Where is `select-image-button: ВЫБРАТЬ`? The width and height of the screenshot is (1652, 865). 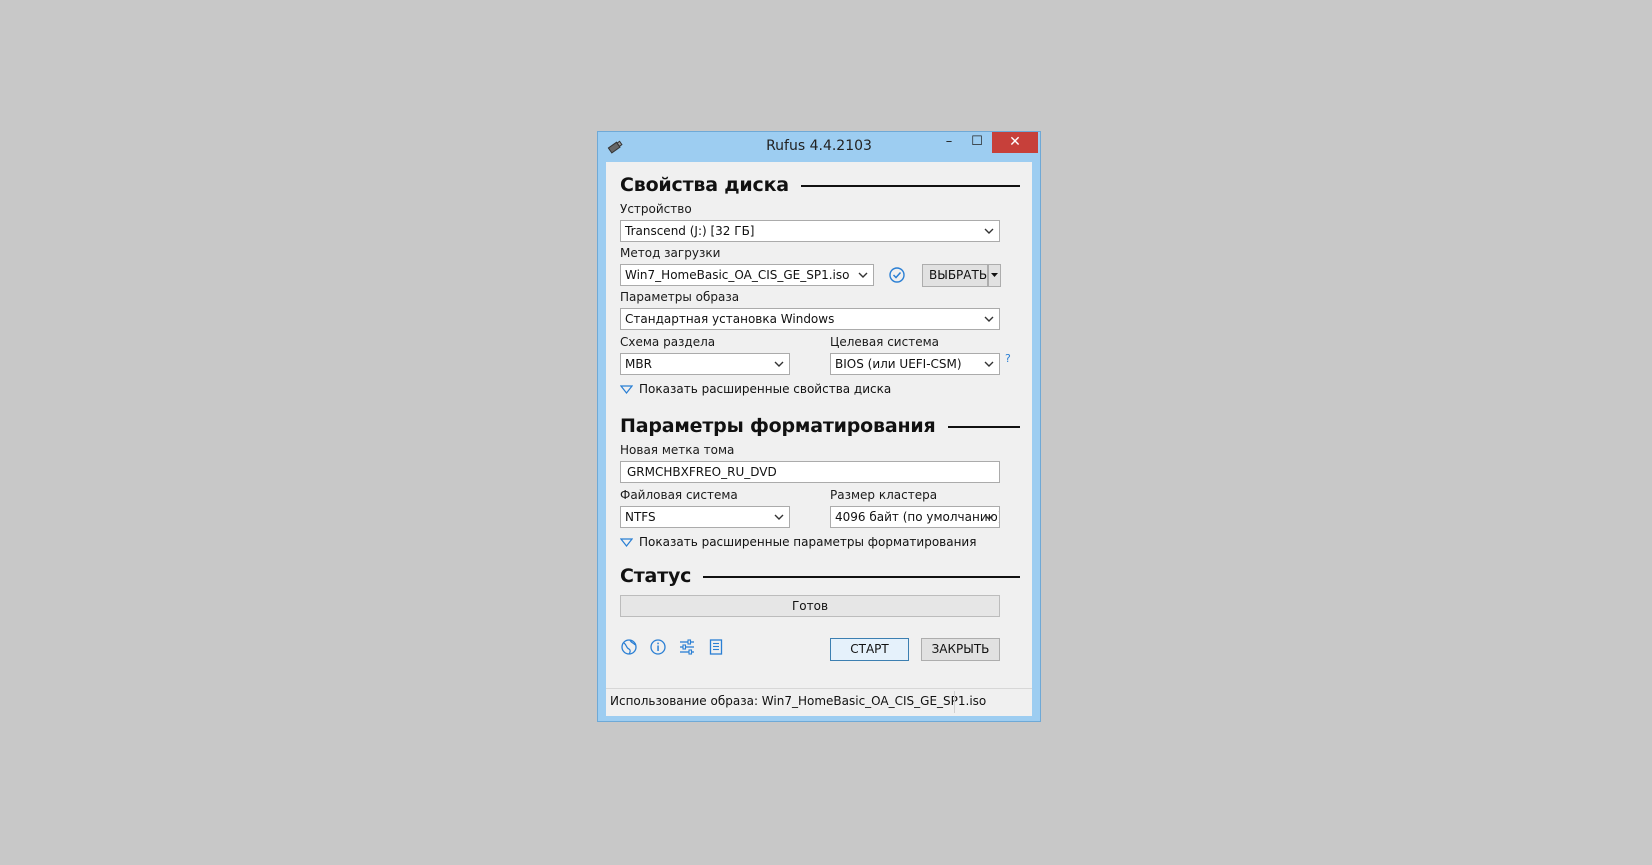 select-image-button: ВЫБРАТЬ is located at coordinates (955, 275).